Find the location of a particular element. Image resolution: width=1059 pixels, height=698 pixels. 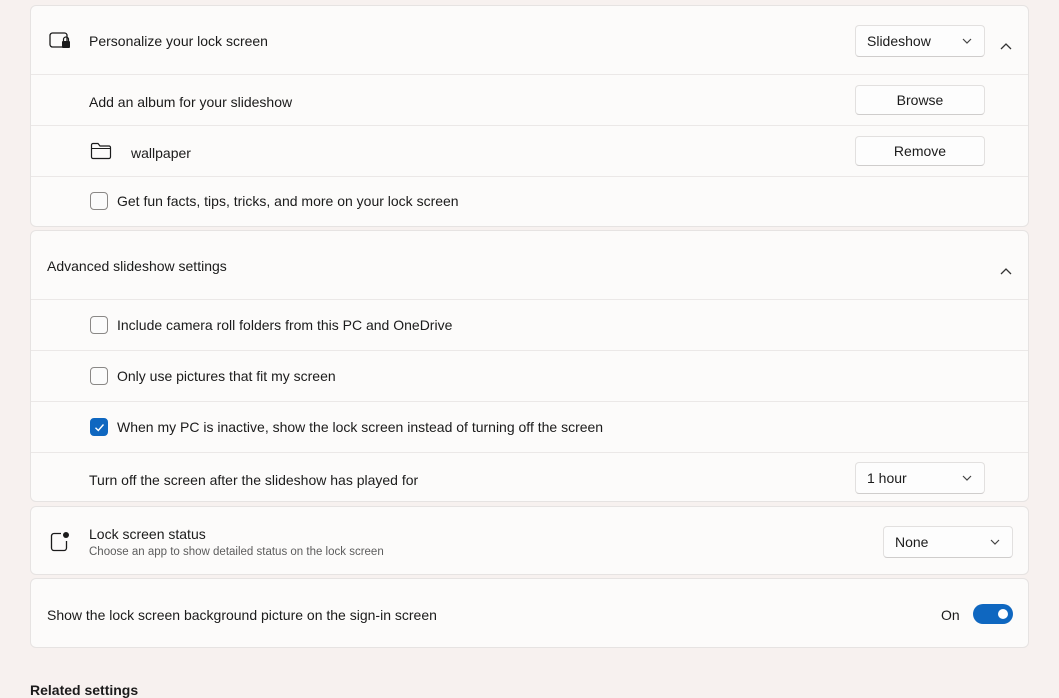

album-label: Add an album for your slideshow is located at coordinates (191, 102).